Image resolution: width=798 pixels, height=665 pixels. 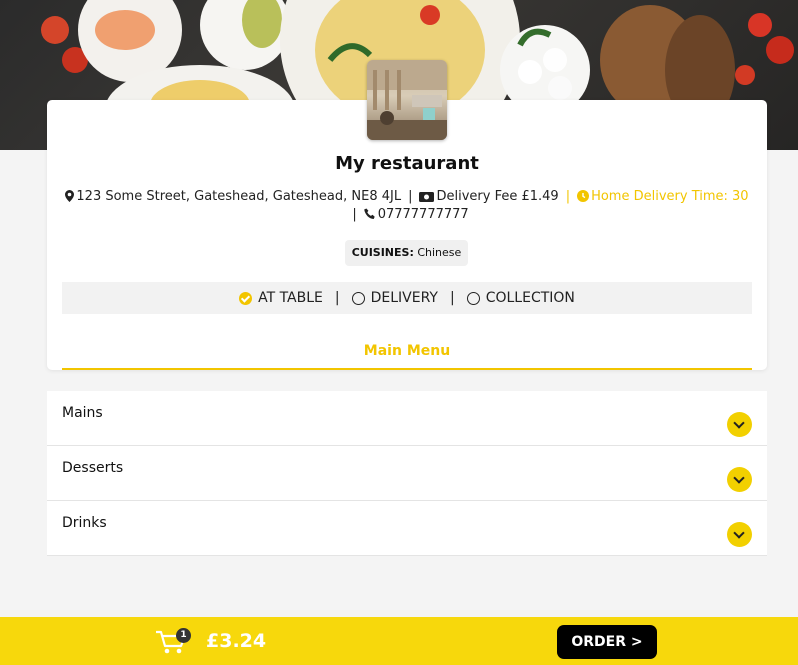 What do you see at coordinates (439, 252) in the screenshot?
I see `cuisines-value: Chinese` at bounding box center [439, 252].